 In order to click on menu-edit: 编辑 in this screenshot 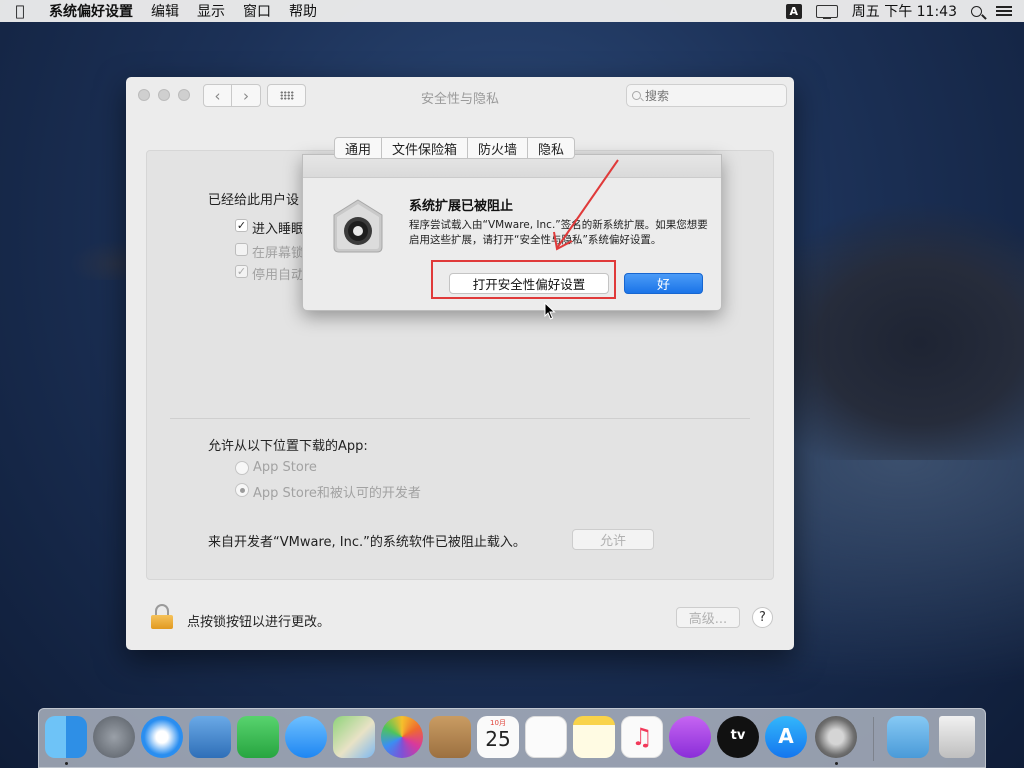, I will do `click(165, 11)`.